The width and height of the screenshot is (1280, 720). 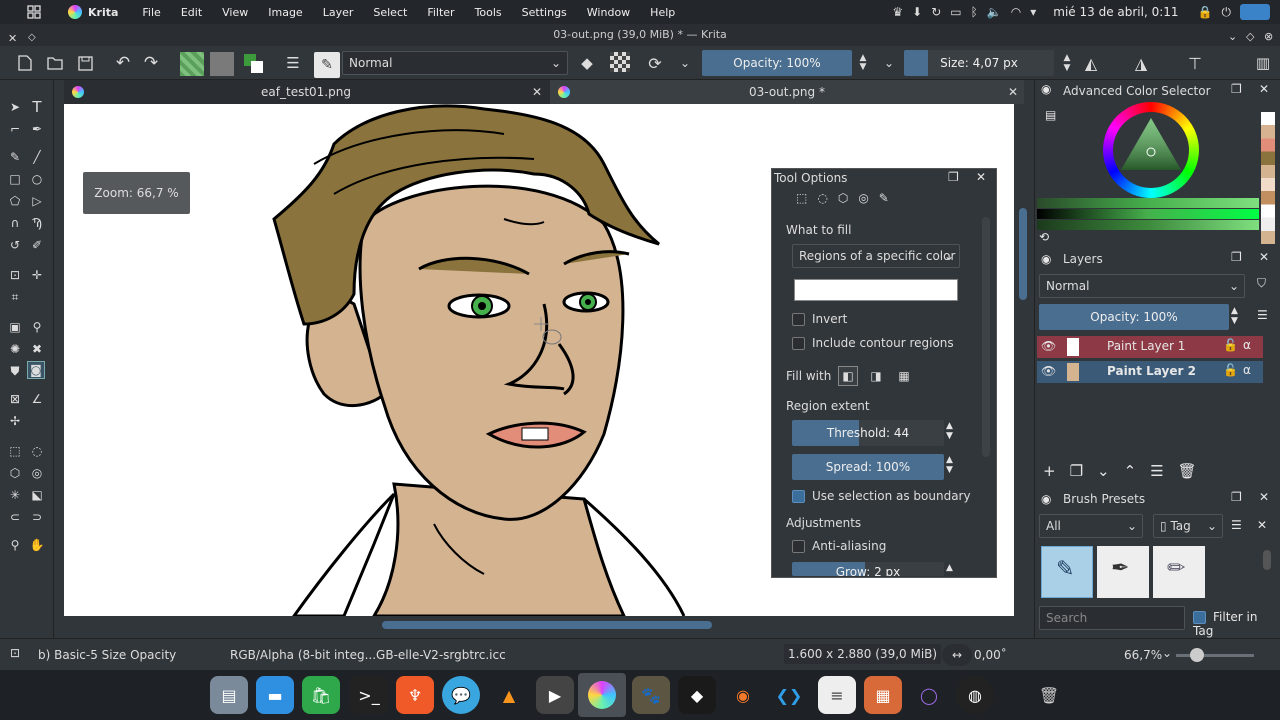 I want to click on menu-edit: Edit, so click(x=191, y=12).